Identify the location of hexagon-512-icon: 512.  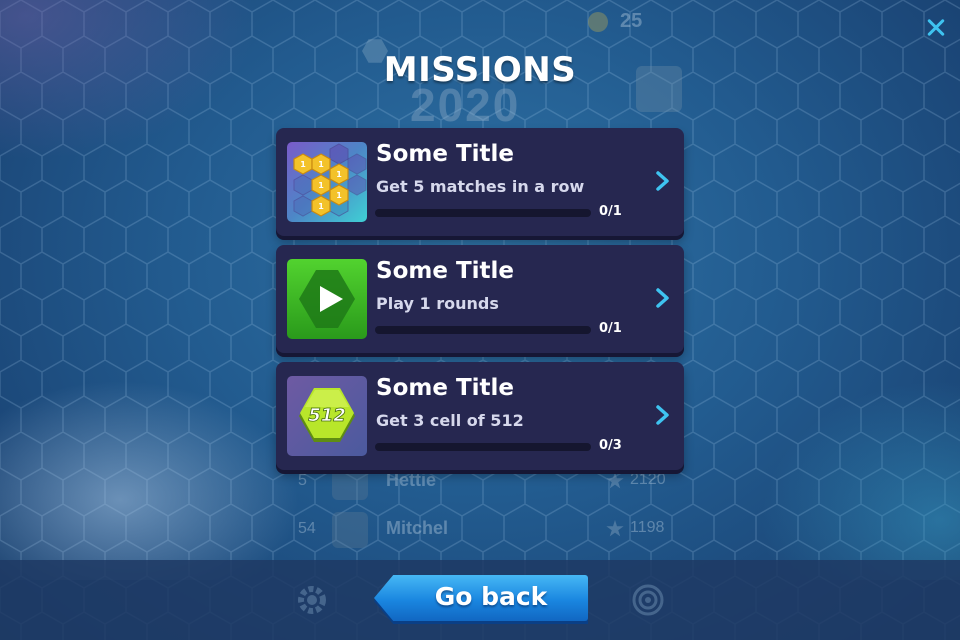
(327, 416).